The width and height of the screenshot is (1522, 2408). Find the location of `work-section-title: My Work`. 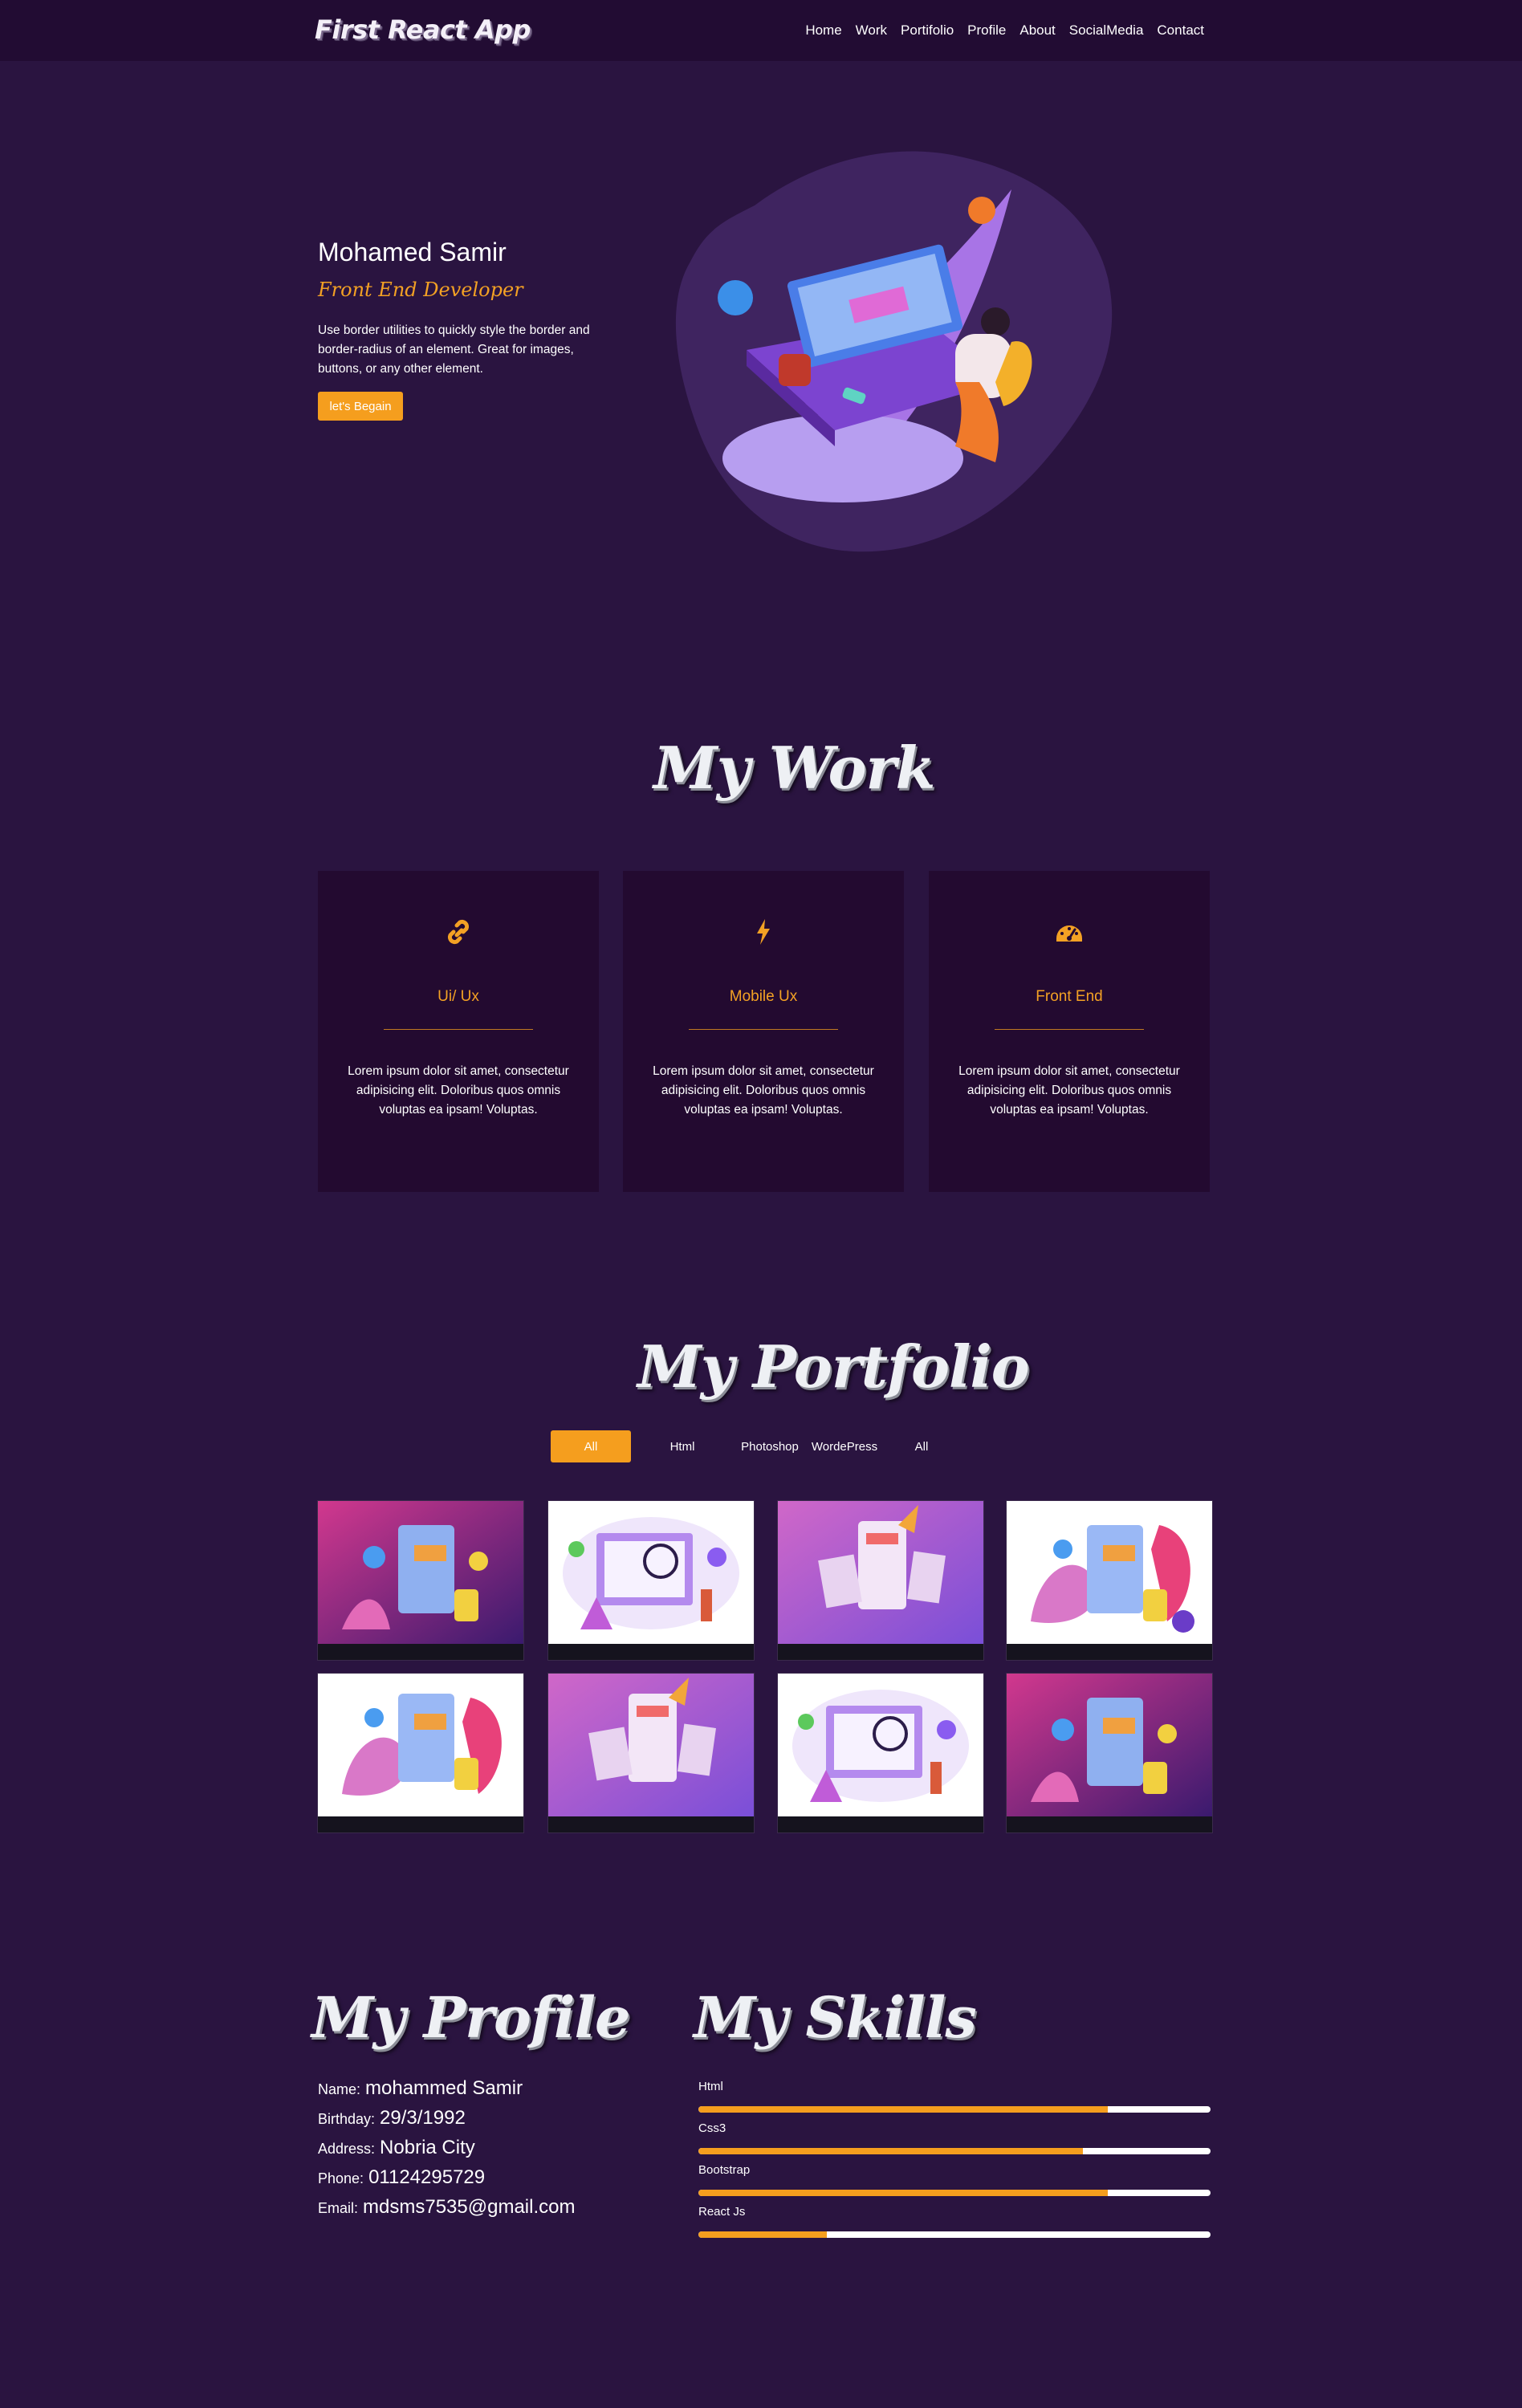

work-section-title: My Work is located at coordinates (794, 768).